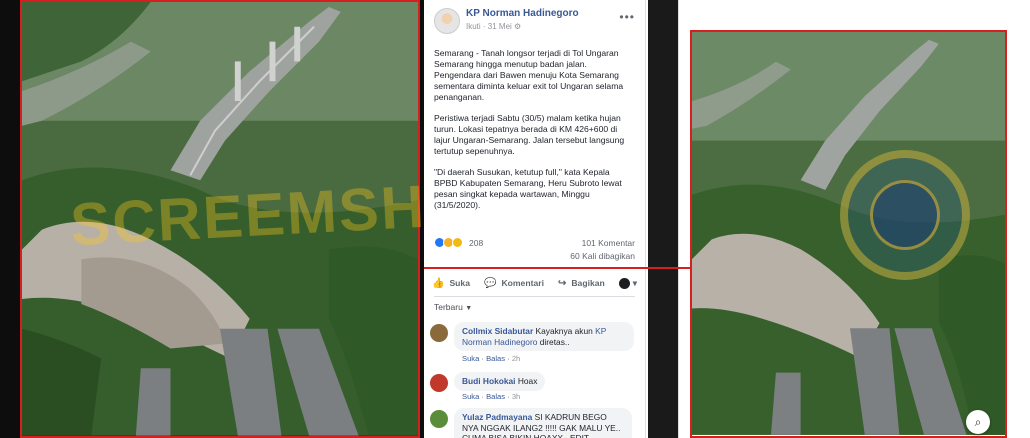  Describe the element at coordinates (518, 26) in the screenshot. I see `globe-icon: ⚙` at that location.